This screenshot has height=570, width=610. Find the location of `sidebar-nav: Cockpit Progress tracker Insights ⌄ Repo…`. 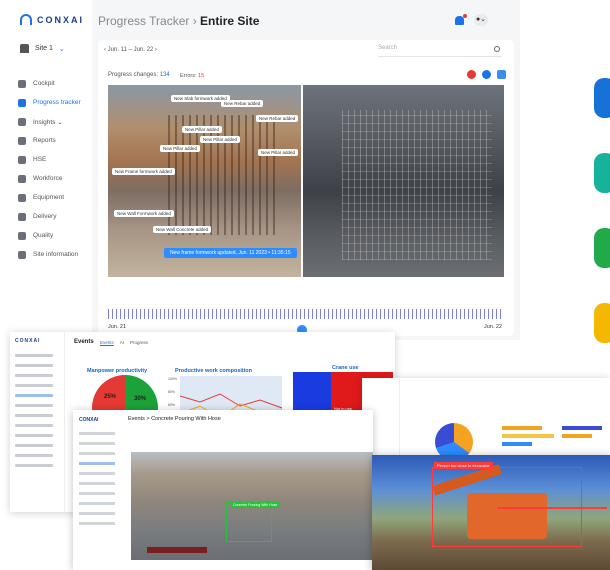

sidebar-nav: Cockpit Progress tracker Insights ⌄ Repo… is located at coordinates (55, 169).